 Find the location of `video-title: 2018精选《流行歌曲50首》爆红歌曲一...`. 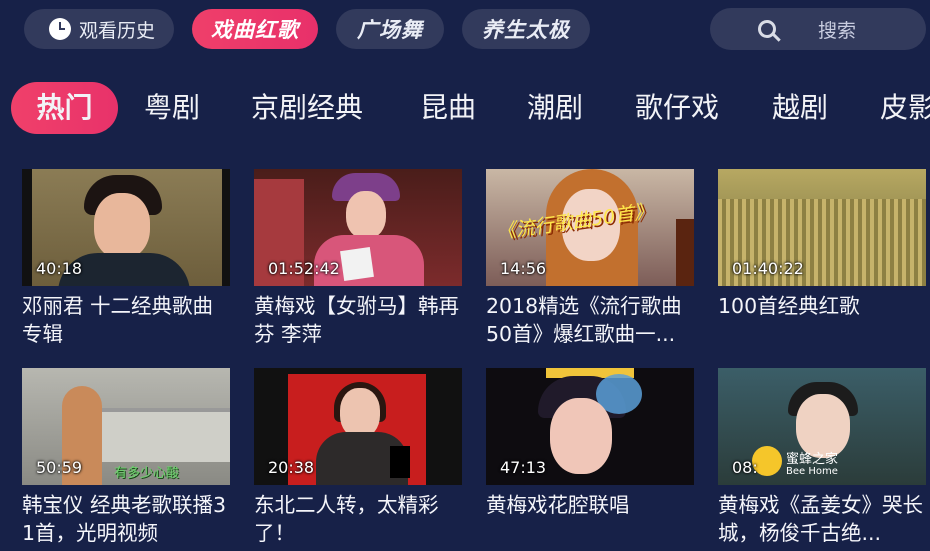

video-title: 2018精选《流行歌曲50首》爆红歌曲一... is located at coordinates (584, 320).